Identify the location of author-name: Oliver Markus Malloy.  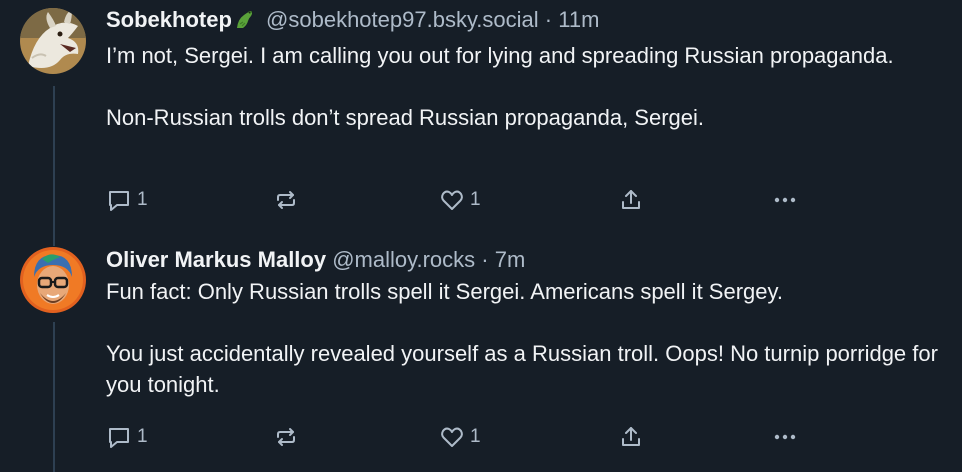
(216, 259).